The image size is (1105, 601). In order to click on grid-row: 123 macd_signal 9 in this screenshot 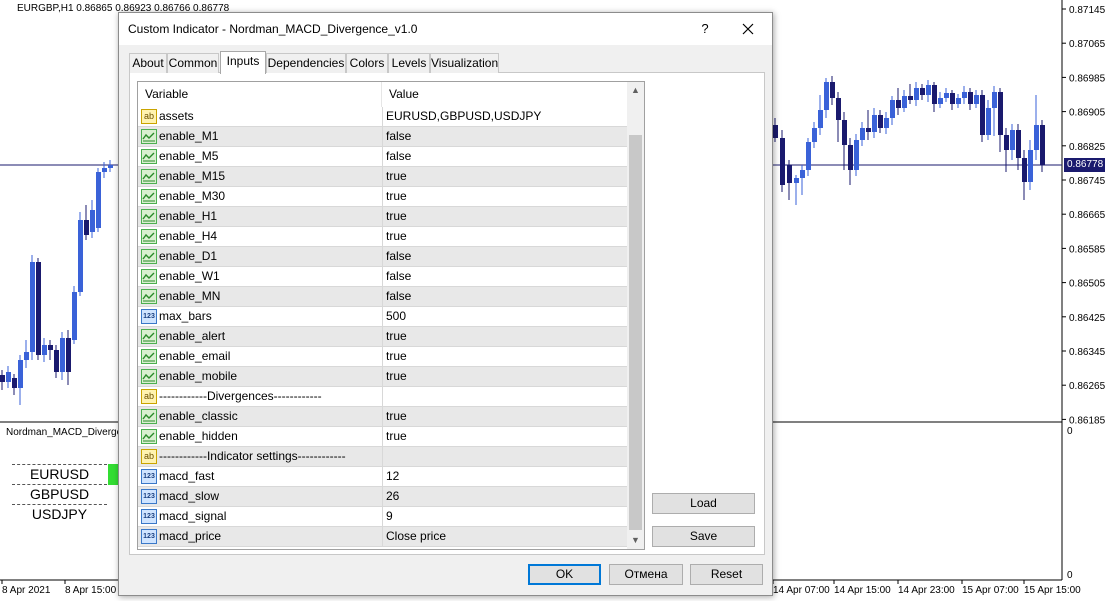, I will do `click(382, 517)`.